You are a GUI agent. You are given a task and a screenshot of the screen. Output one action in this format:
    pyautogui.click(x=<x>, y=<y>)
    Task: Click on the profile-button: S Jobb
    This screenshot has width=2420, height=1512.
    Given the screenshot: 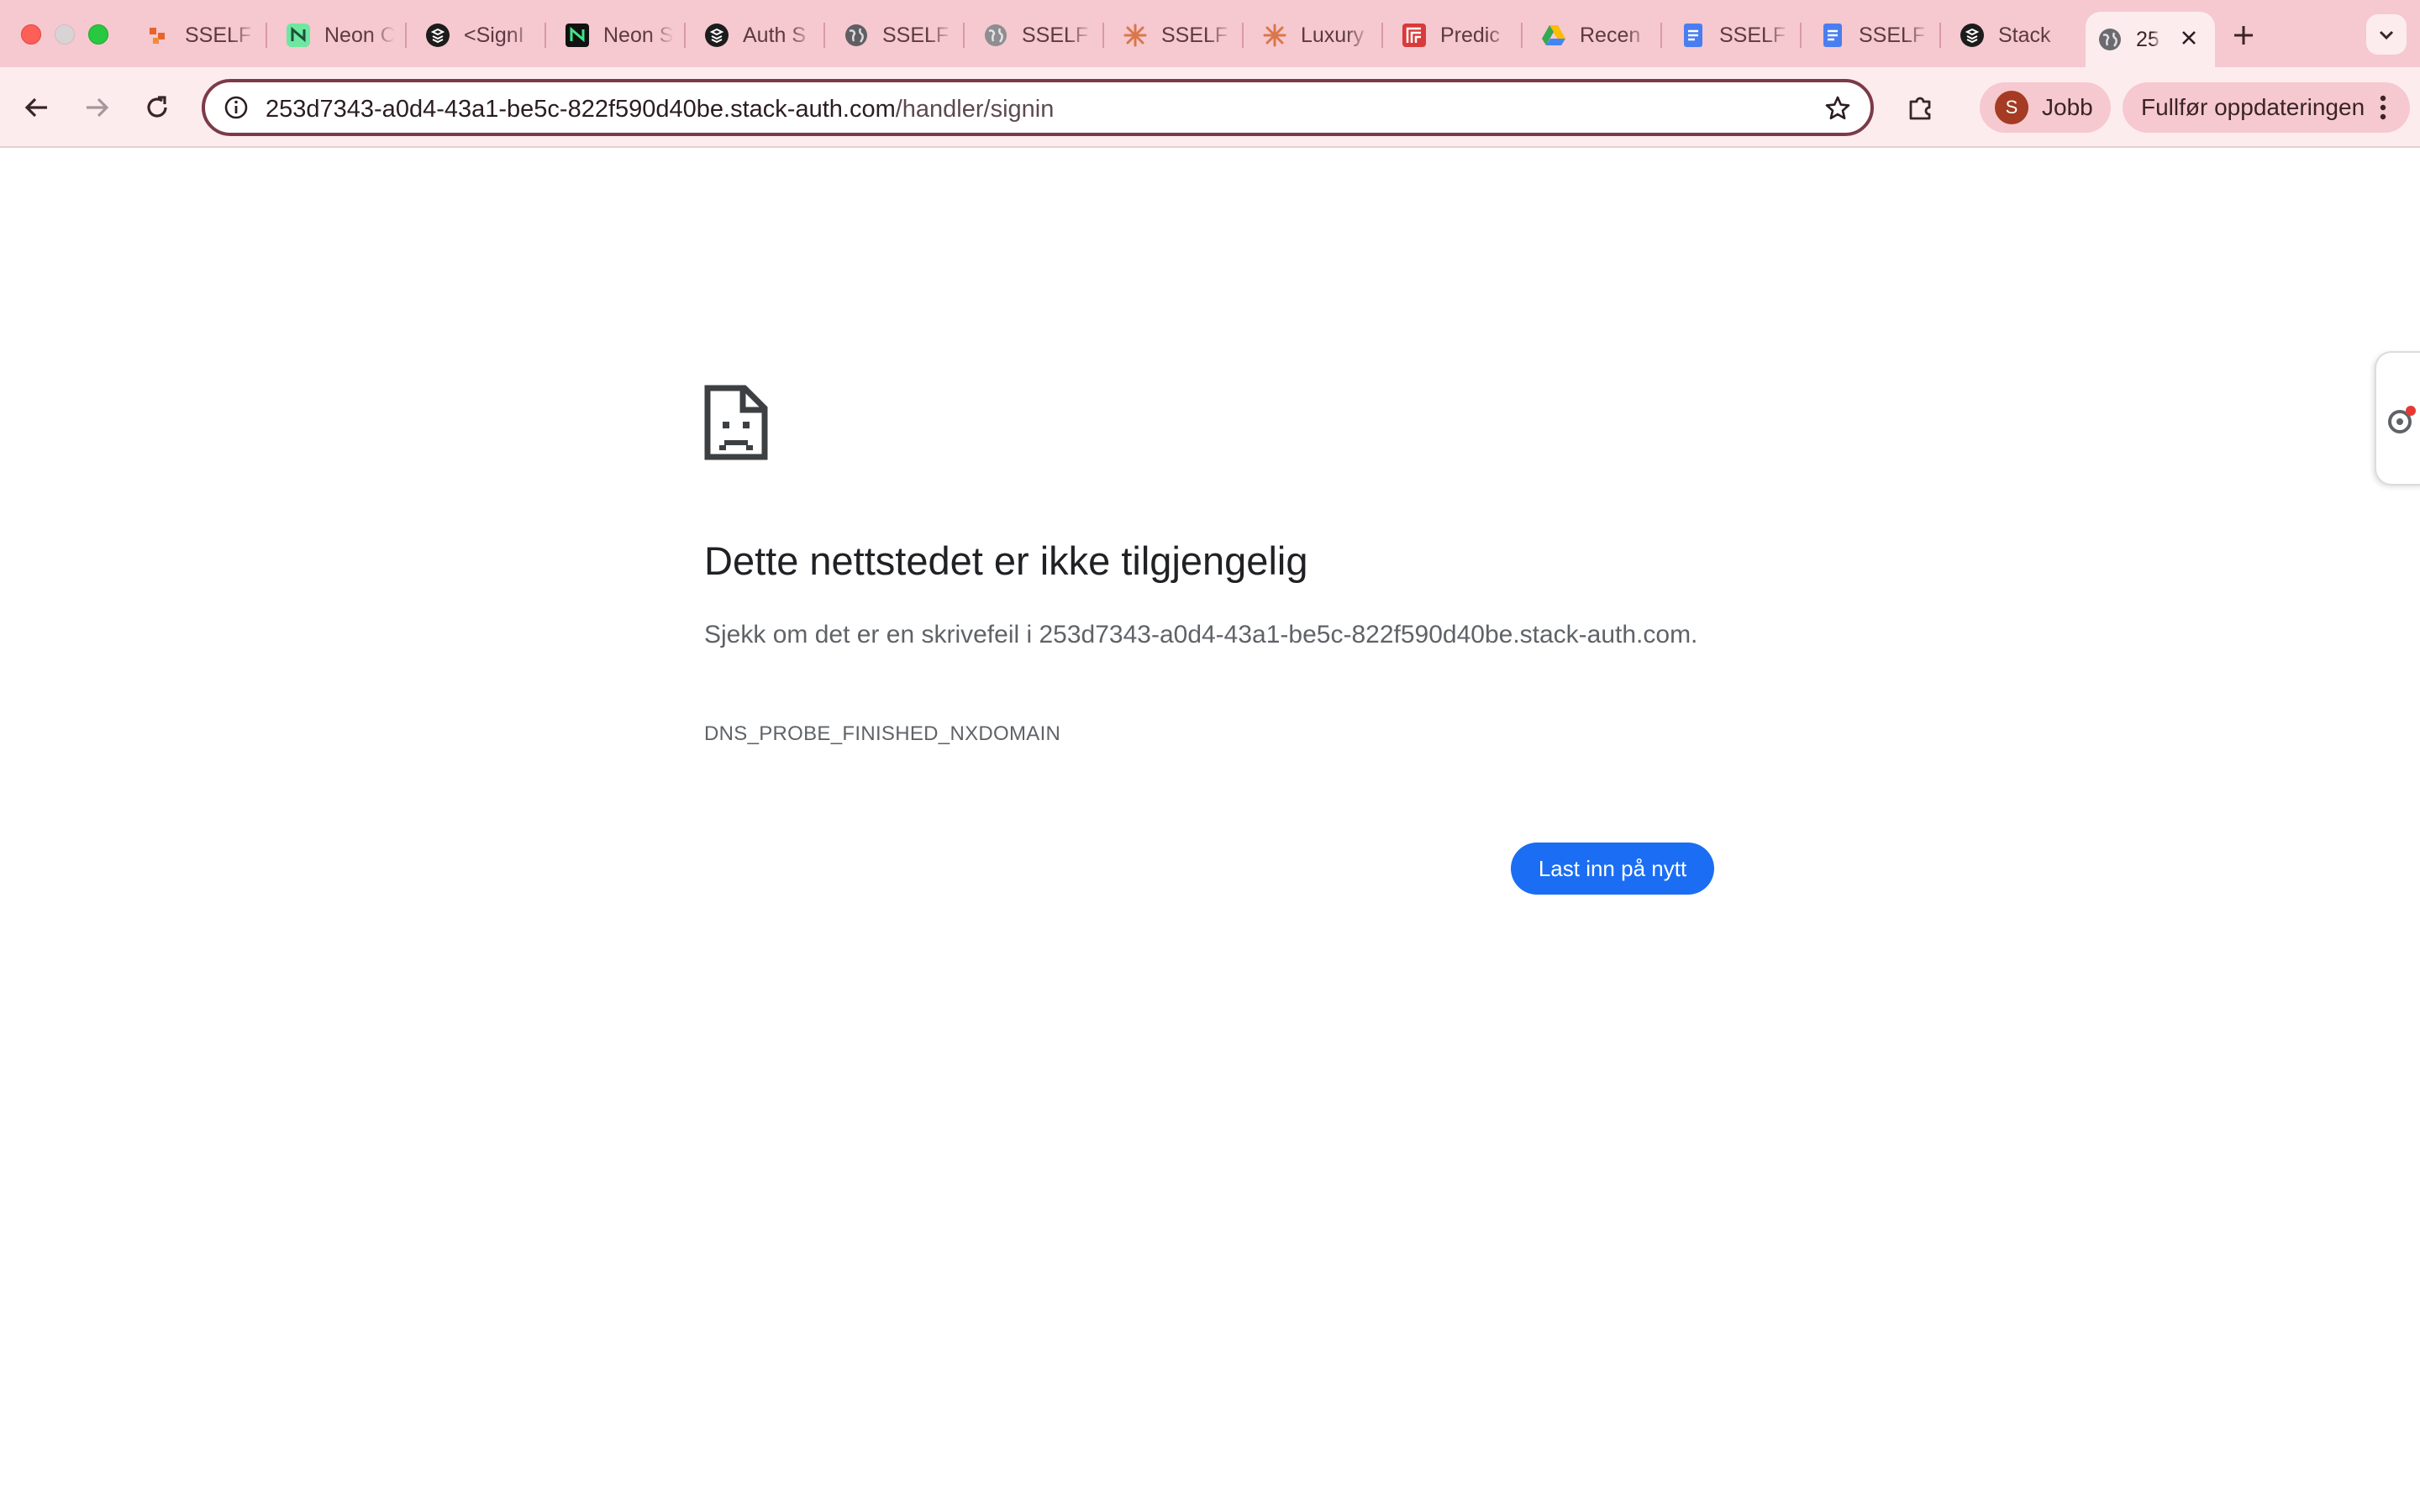 What is the action you would take?
    pyautogui.click(x=2045, y=107)
    